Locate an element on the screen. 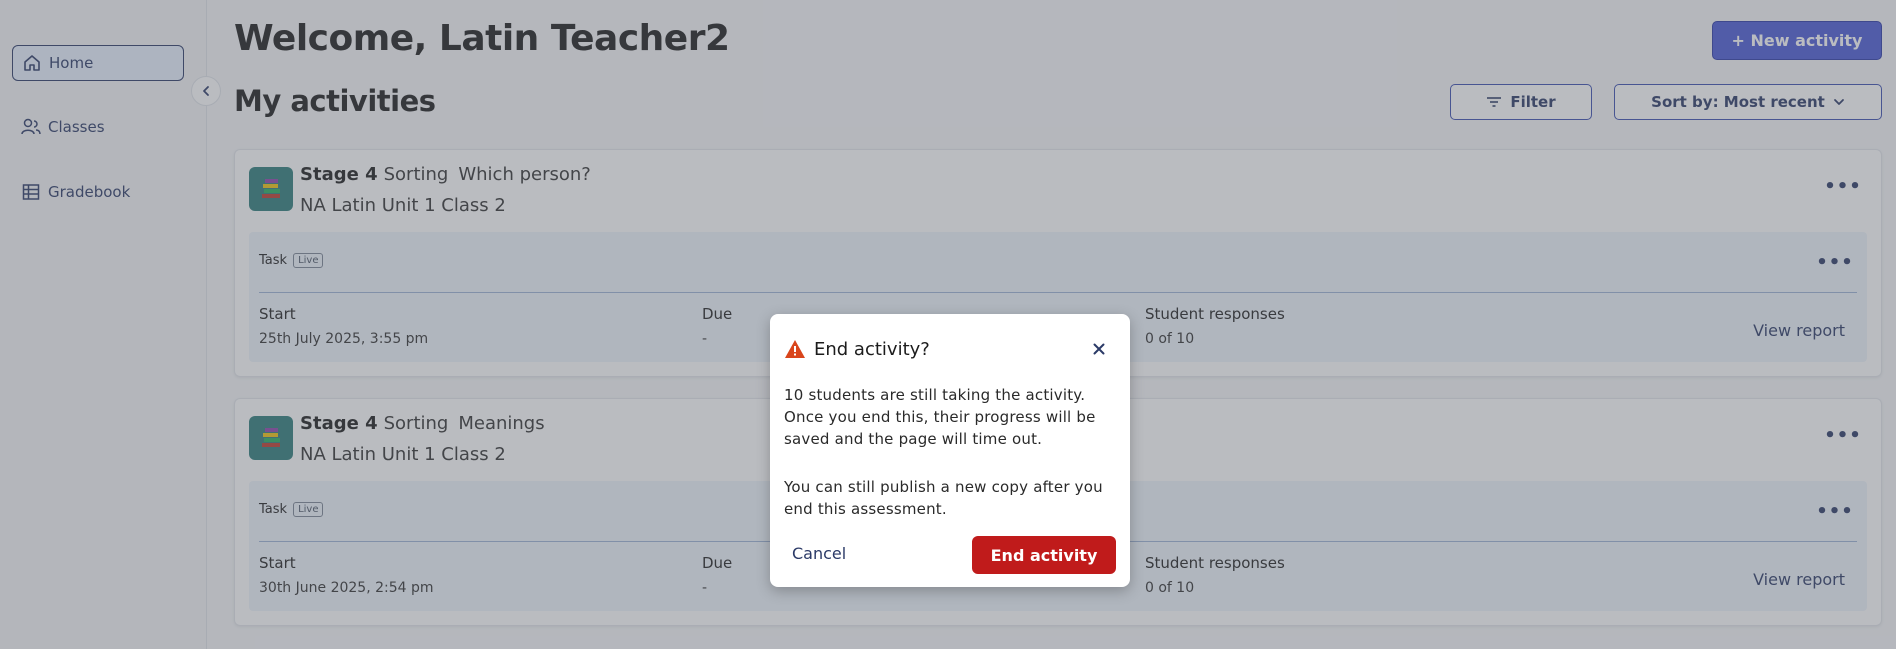 Image resolution: width=1896 pixels, height=649 pixels. cancel-button: Cancel is located at coordinates (819, 553).